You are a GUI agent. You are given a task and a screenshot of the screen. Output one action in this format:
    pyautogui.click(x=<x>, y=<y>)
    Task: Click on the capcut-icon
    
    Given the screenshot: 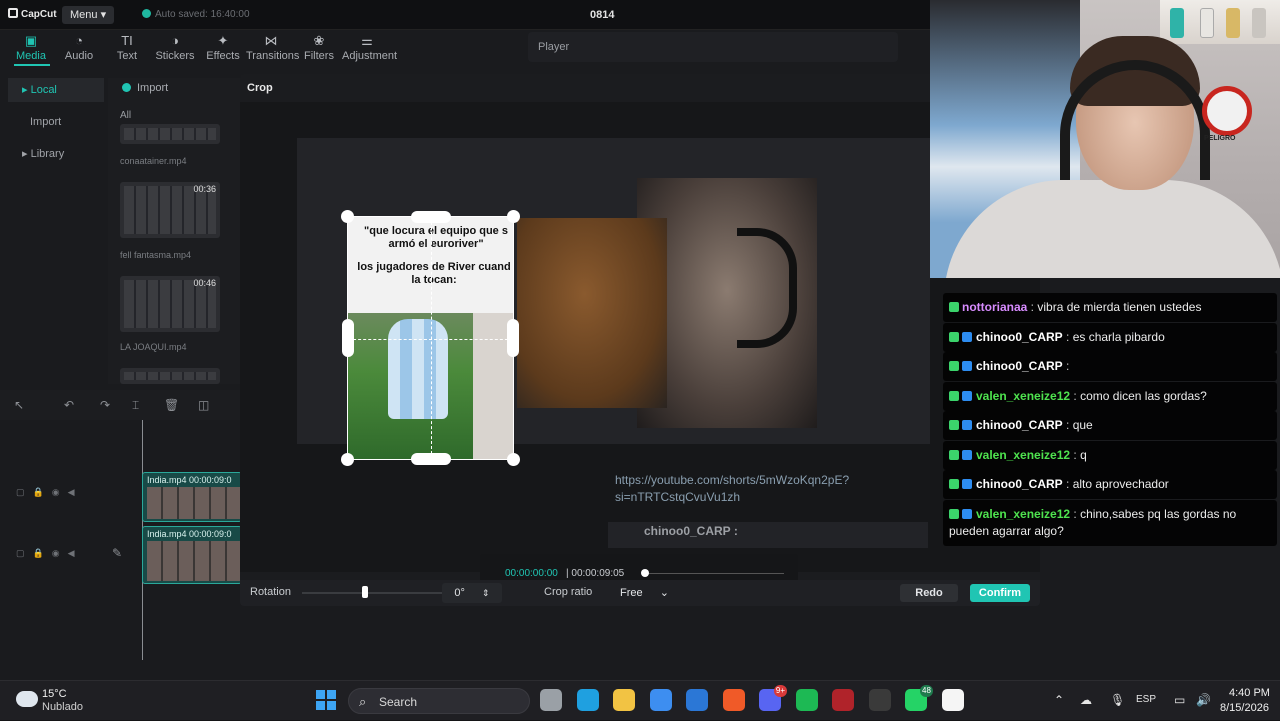 What is the action you would take?
    pyautogui.click(x=952, y=700)
    